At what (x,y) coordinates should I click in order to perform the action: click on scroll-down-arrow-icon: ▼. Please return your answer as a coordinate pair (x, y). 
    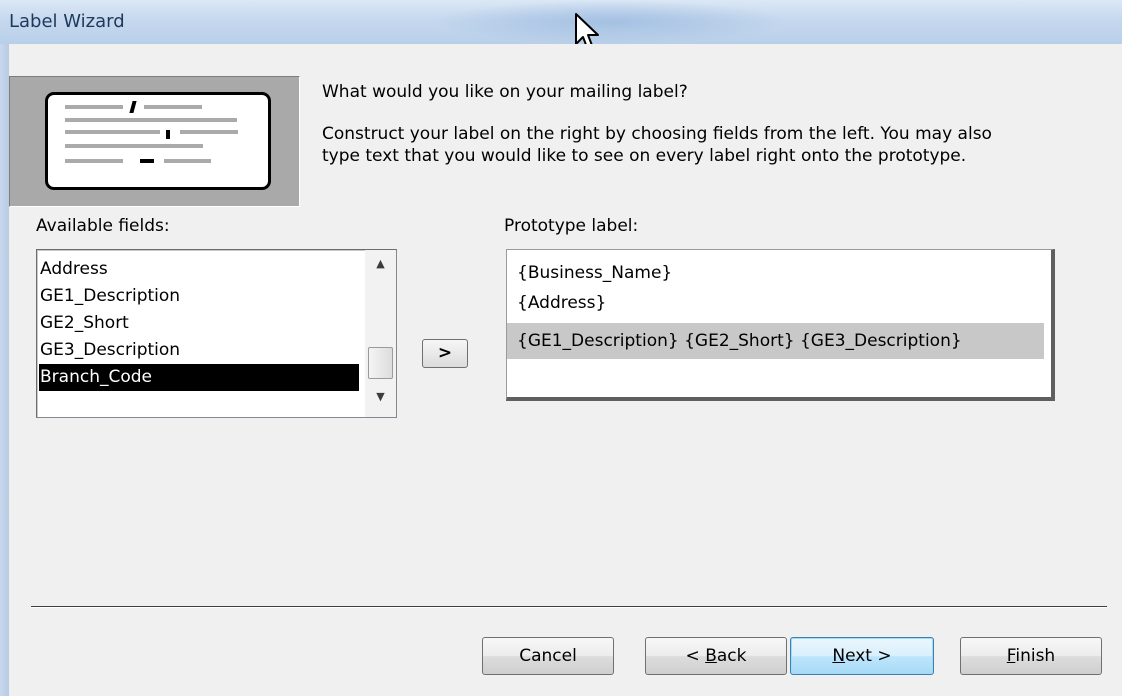
    Looking at the image, I should click on (380, 397).